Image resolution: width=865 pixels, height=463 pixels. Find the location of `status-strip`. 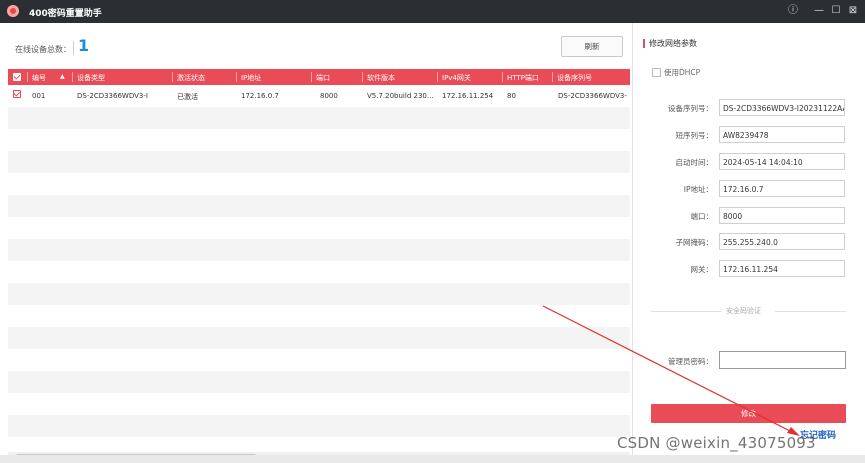

status-strip is located at coordinates (432, 459).